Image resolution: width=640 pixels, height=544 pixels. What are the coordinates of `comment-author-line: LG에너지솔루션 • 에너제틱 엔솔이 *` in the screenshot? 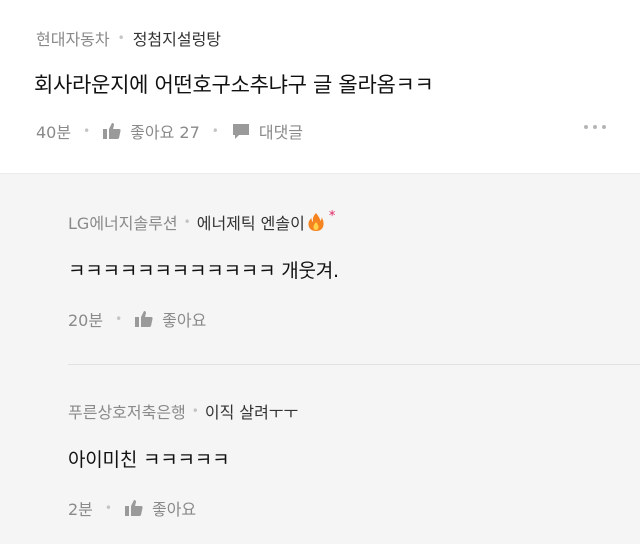 It's located at (354, 221).